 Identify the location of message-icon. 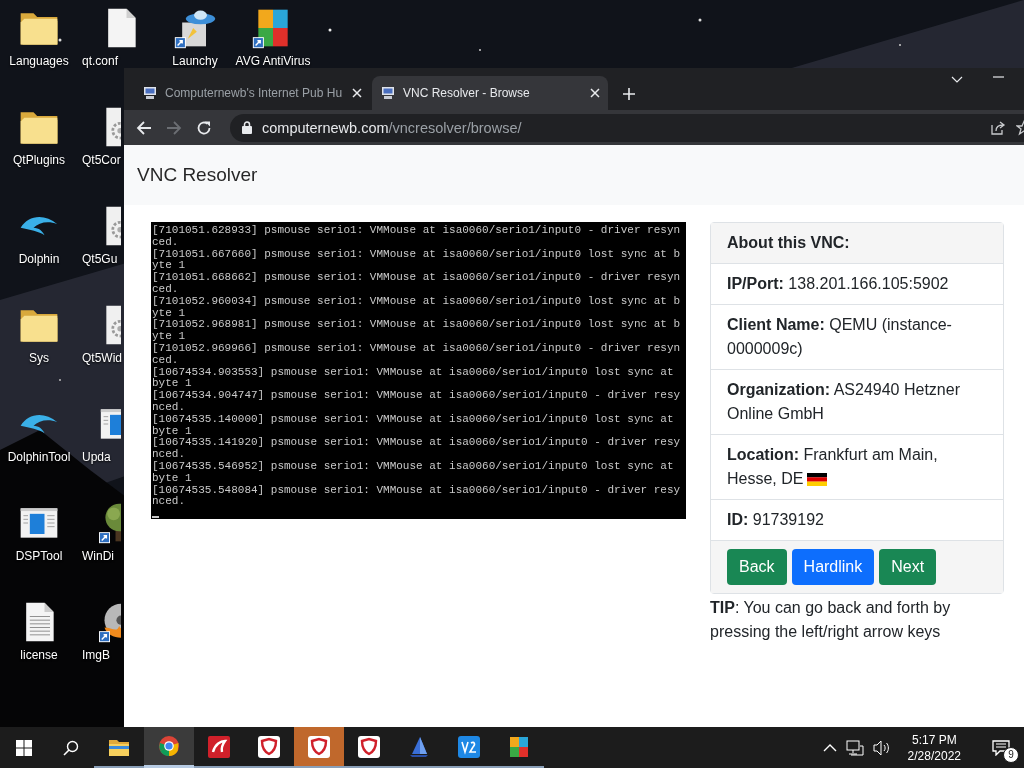
(1001, 747).